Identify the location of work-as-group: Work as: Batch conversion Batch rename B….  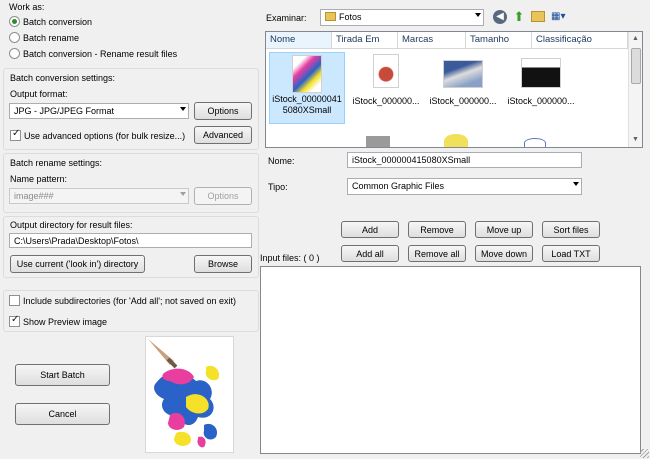
(131, 34).